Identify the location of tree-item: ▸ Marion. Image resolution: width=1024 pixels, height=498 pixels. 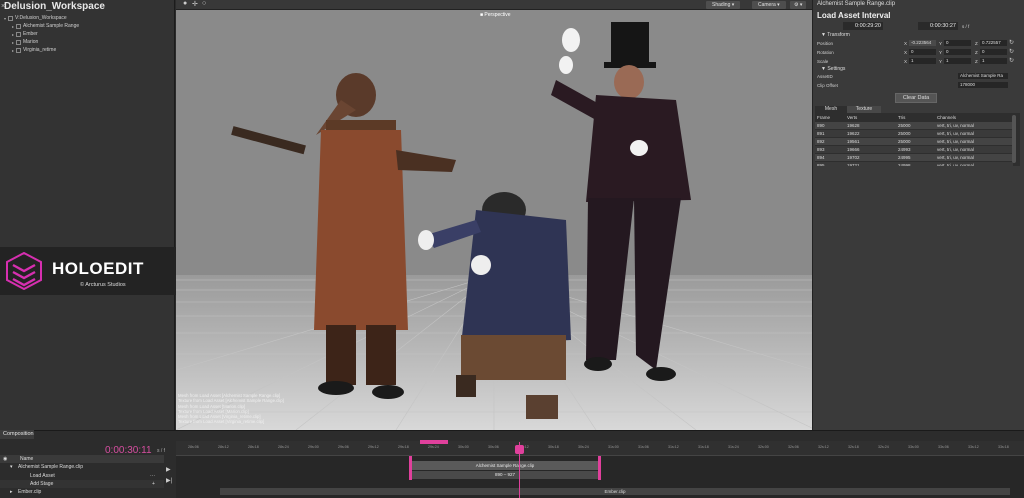
(24, 42).